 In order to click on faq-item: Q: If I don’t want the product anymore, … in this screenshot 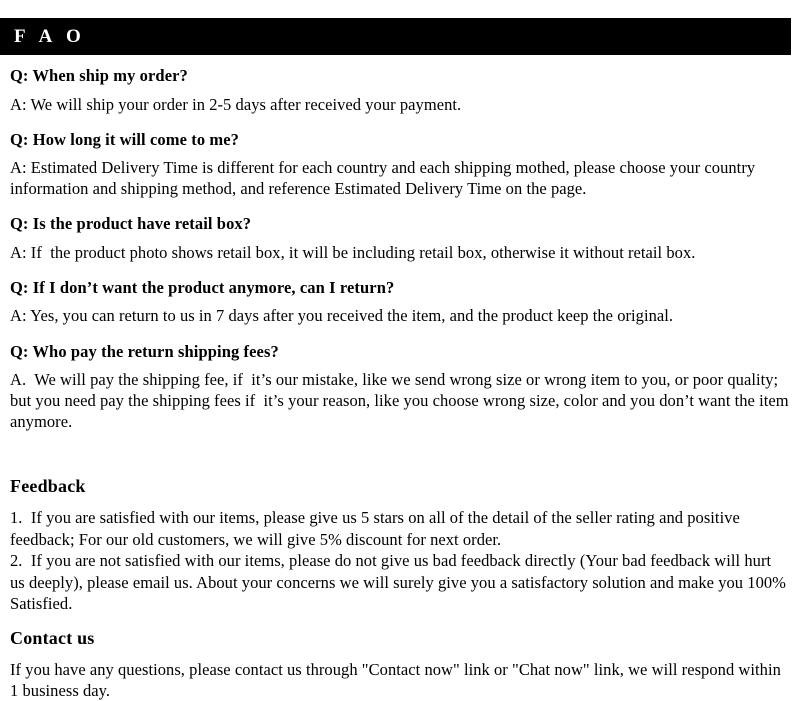, I will do `click(399, 302)`.